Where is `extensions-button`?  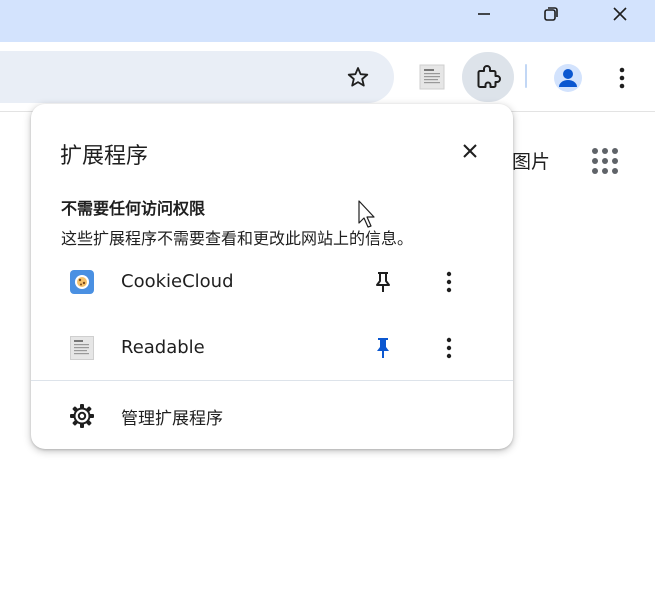
extensions-button is located at coordinates (488, 77).